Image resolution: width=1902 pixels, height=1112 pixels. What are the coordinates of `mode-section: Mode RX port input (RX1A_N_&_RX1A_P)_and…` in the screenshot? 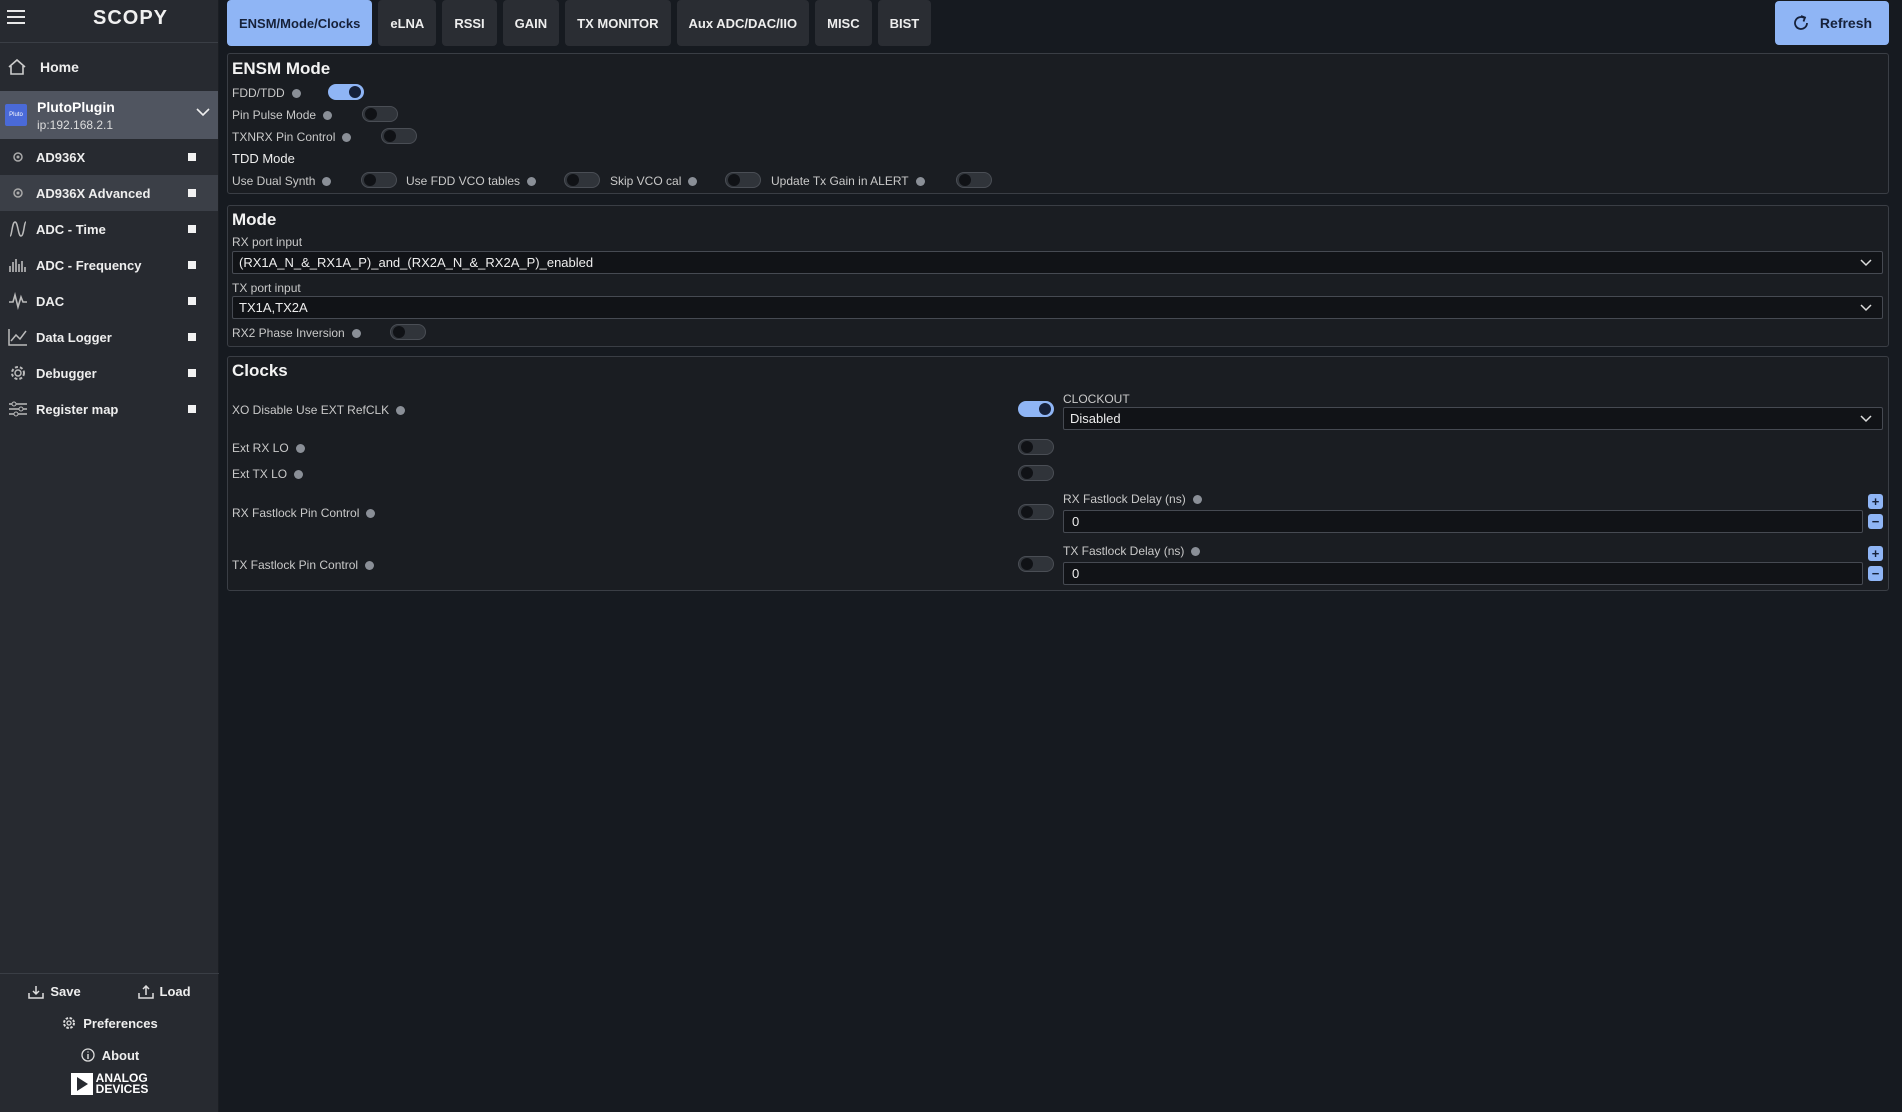 It's located at (1058, 276).